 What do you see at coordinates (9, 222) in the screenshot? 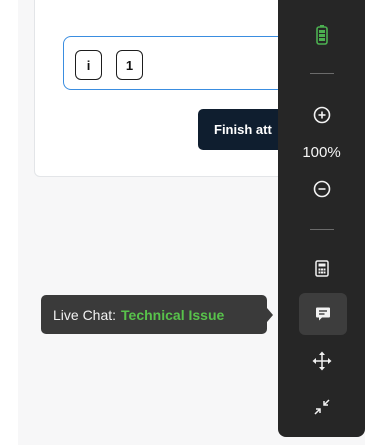
I see `page-margin` at bounding box center [9, 222].